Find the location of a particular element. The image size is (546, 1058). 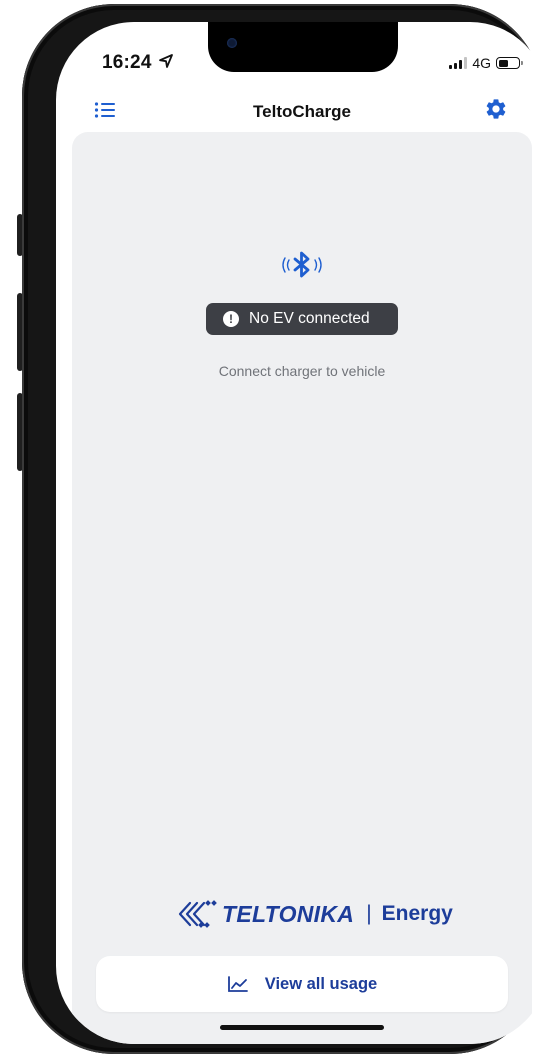

brand-name: TELTONIKA is located at coordinates (288, 913).